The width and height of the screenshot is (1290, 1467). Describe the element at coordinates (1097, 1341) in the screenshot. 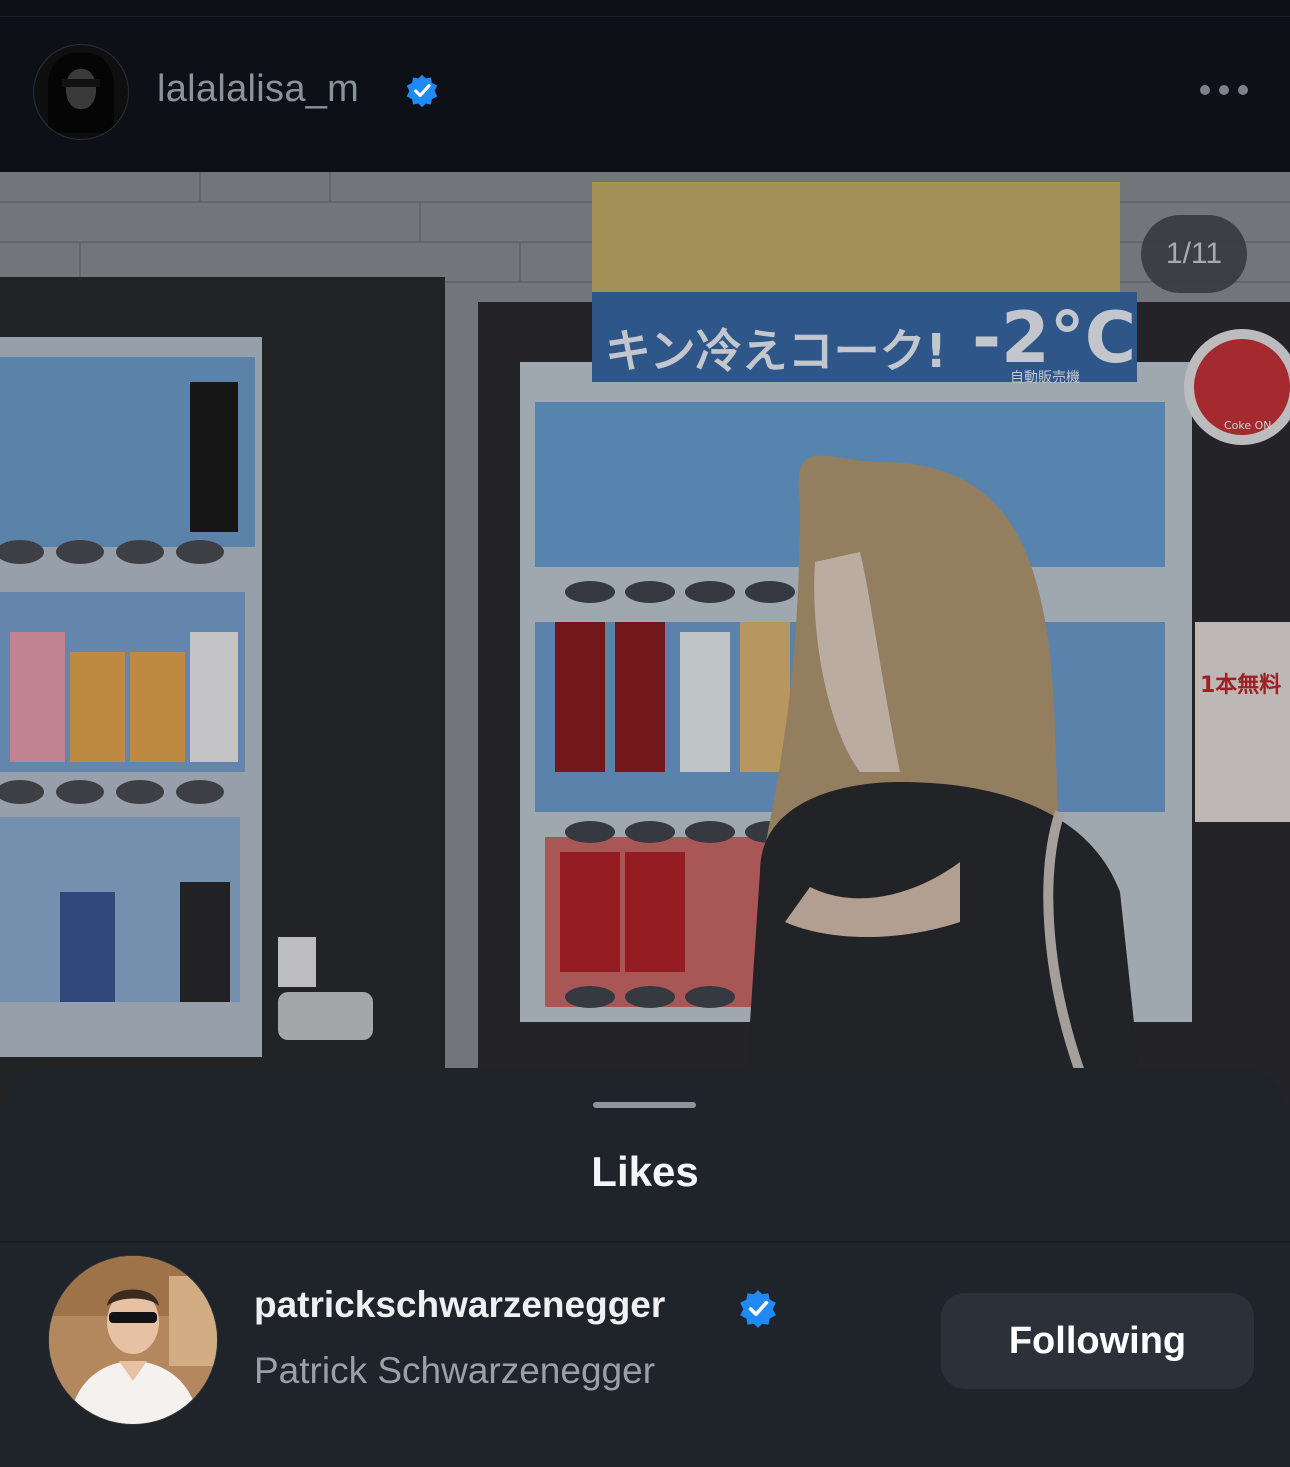

I see `following-button: Following` at that location.